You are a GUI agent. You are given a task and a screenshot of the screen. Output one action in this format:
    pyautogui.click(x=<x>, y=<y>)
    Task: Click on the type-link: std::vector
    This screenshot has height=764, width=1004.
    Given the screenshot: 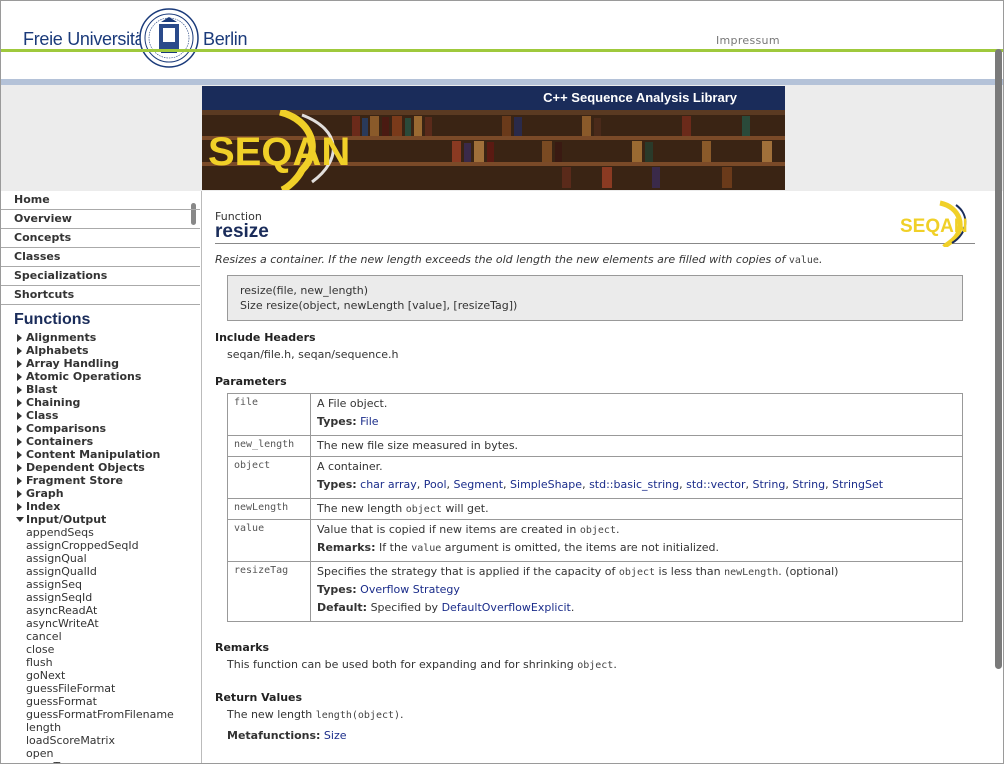 What is the action you would take?
    pyautogui.click(x=715, y=484)
    